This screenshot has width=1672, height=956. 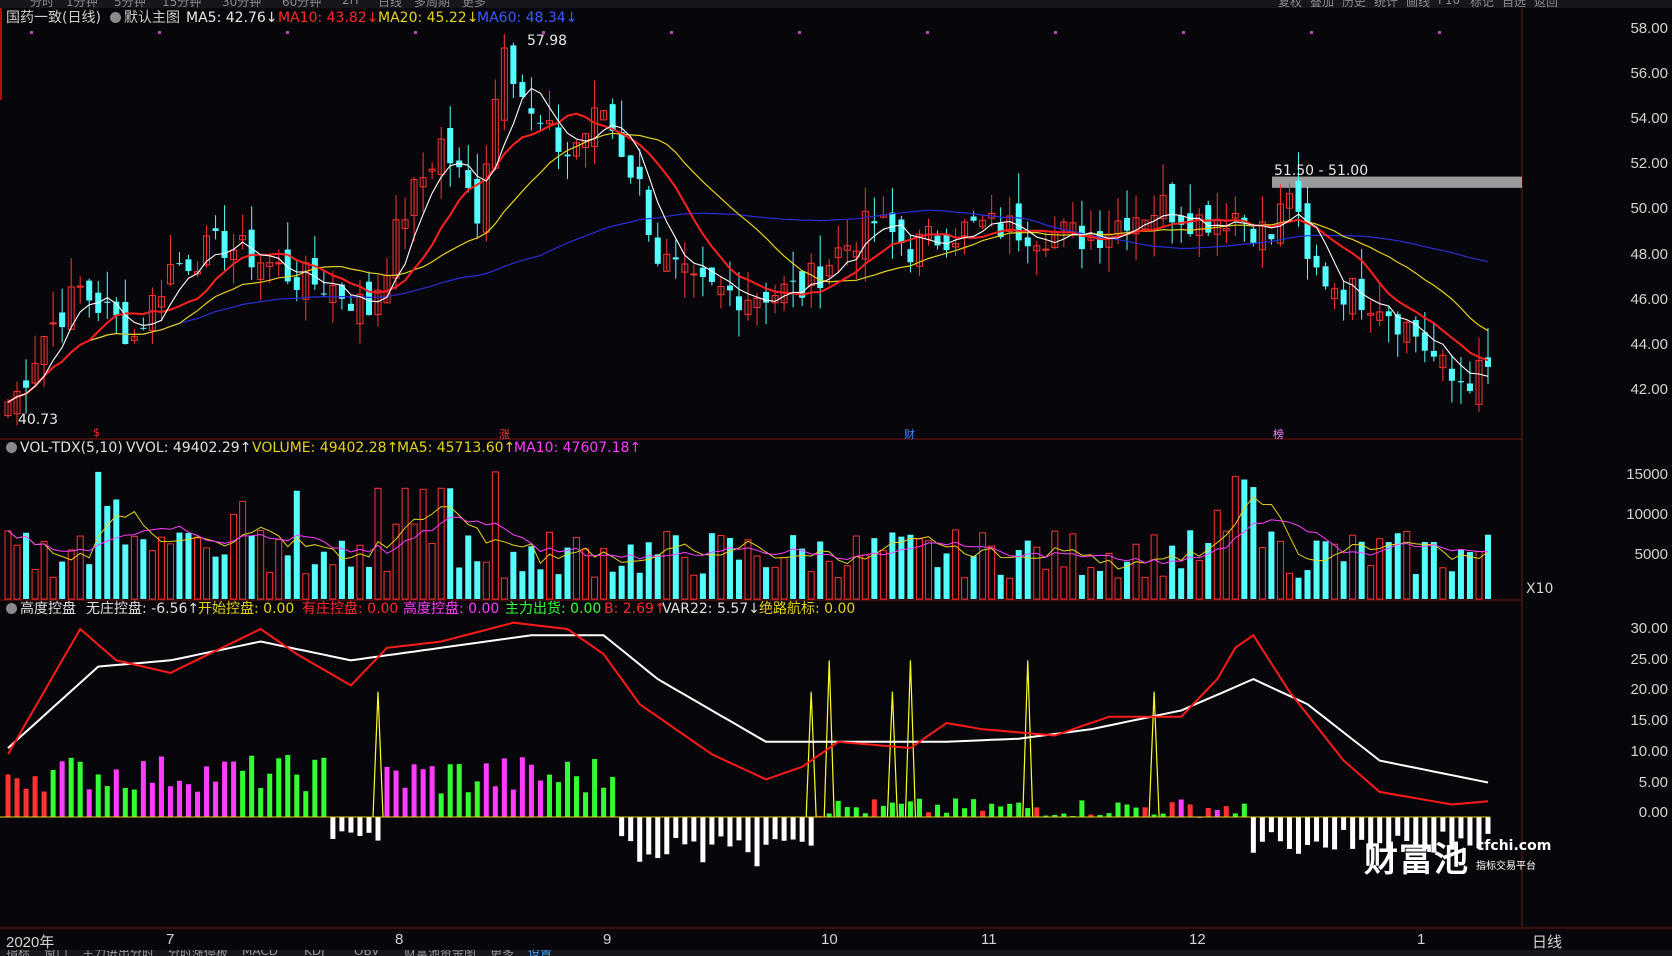 What do you see at coordinates (314, 953) in the screenshot?
I see `bottom-tab-5: KDJ` at bounding box center [314, 953].